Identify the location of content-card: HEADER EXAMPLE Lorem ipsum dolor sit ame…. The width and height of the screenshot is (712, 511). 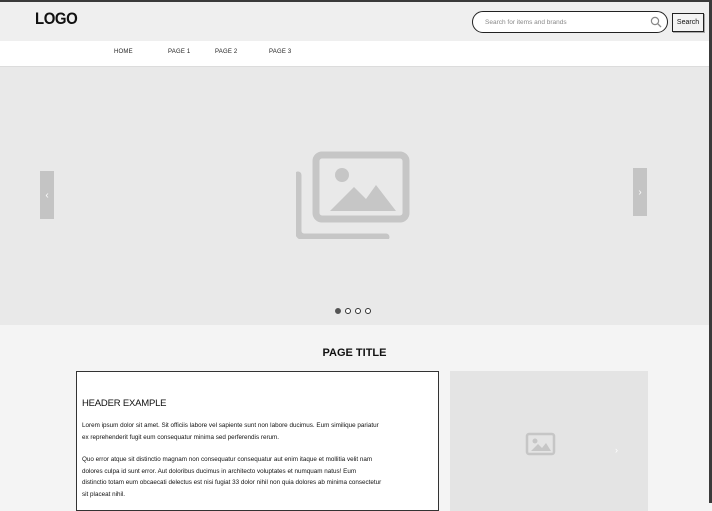
(257, 441).